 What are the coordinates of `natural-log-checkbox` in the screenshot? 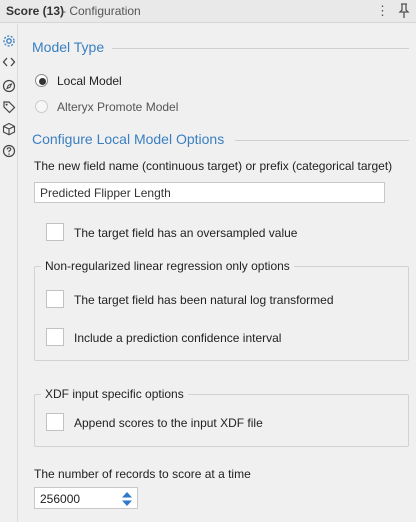 It's located at (55, 299).